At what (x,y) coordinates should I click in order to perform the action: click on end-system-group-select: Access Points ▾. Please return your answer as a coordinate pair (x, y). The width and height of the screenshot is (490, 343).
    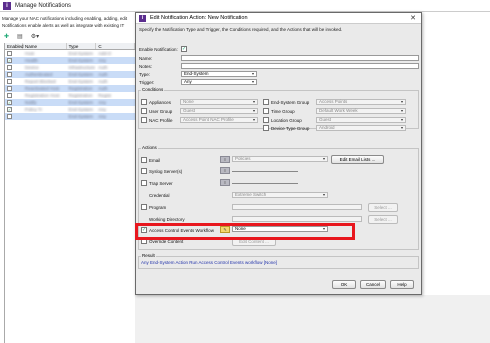
    Looking at the image, I should click on (361, 102).